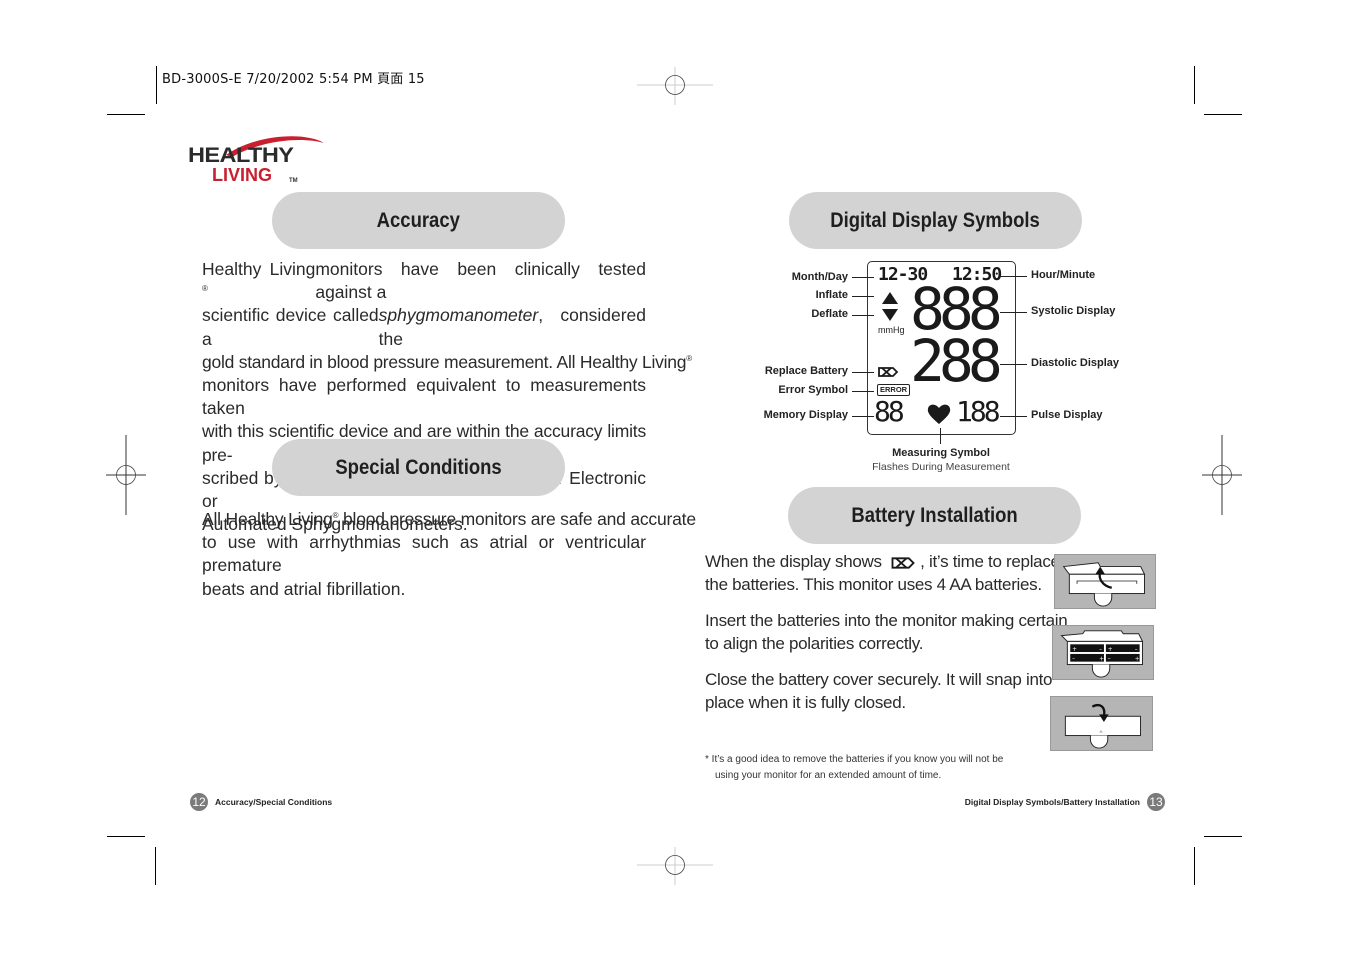 The image size is (1351, 954). Describe the element at coordinates (1101, 723) in the screenshot. I see `battery-step-close-cover-illustration` at that location.